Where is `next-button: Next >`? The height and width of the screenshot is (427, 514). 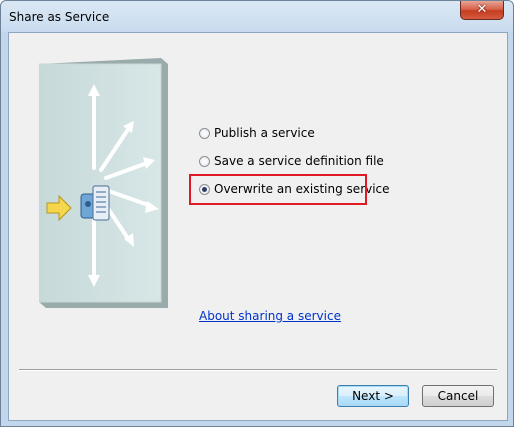
next-button: Next > is located at coordinates (373, 396).